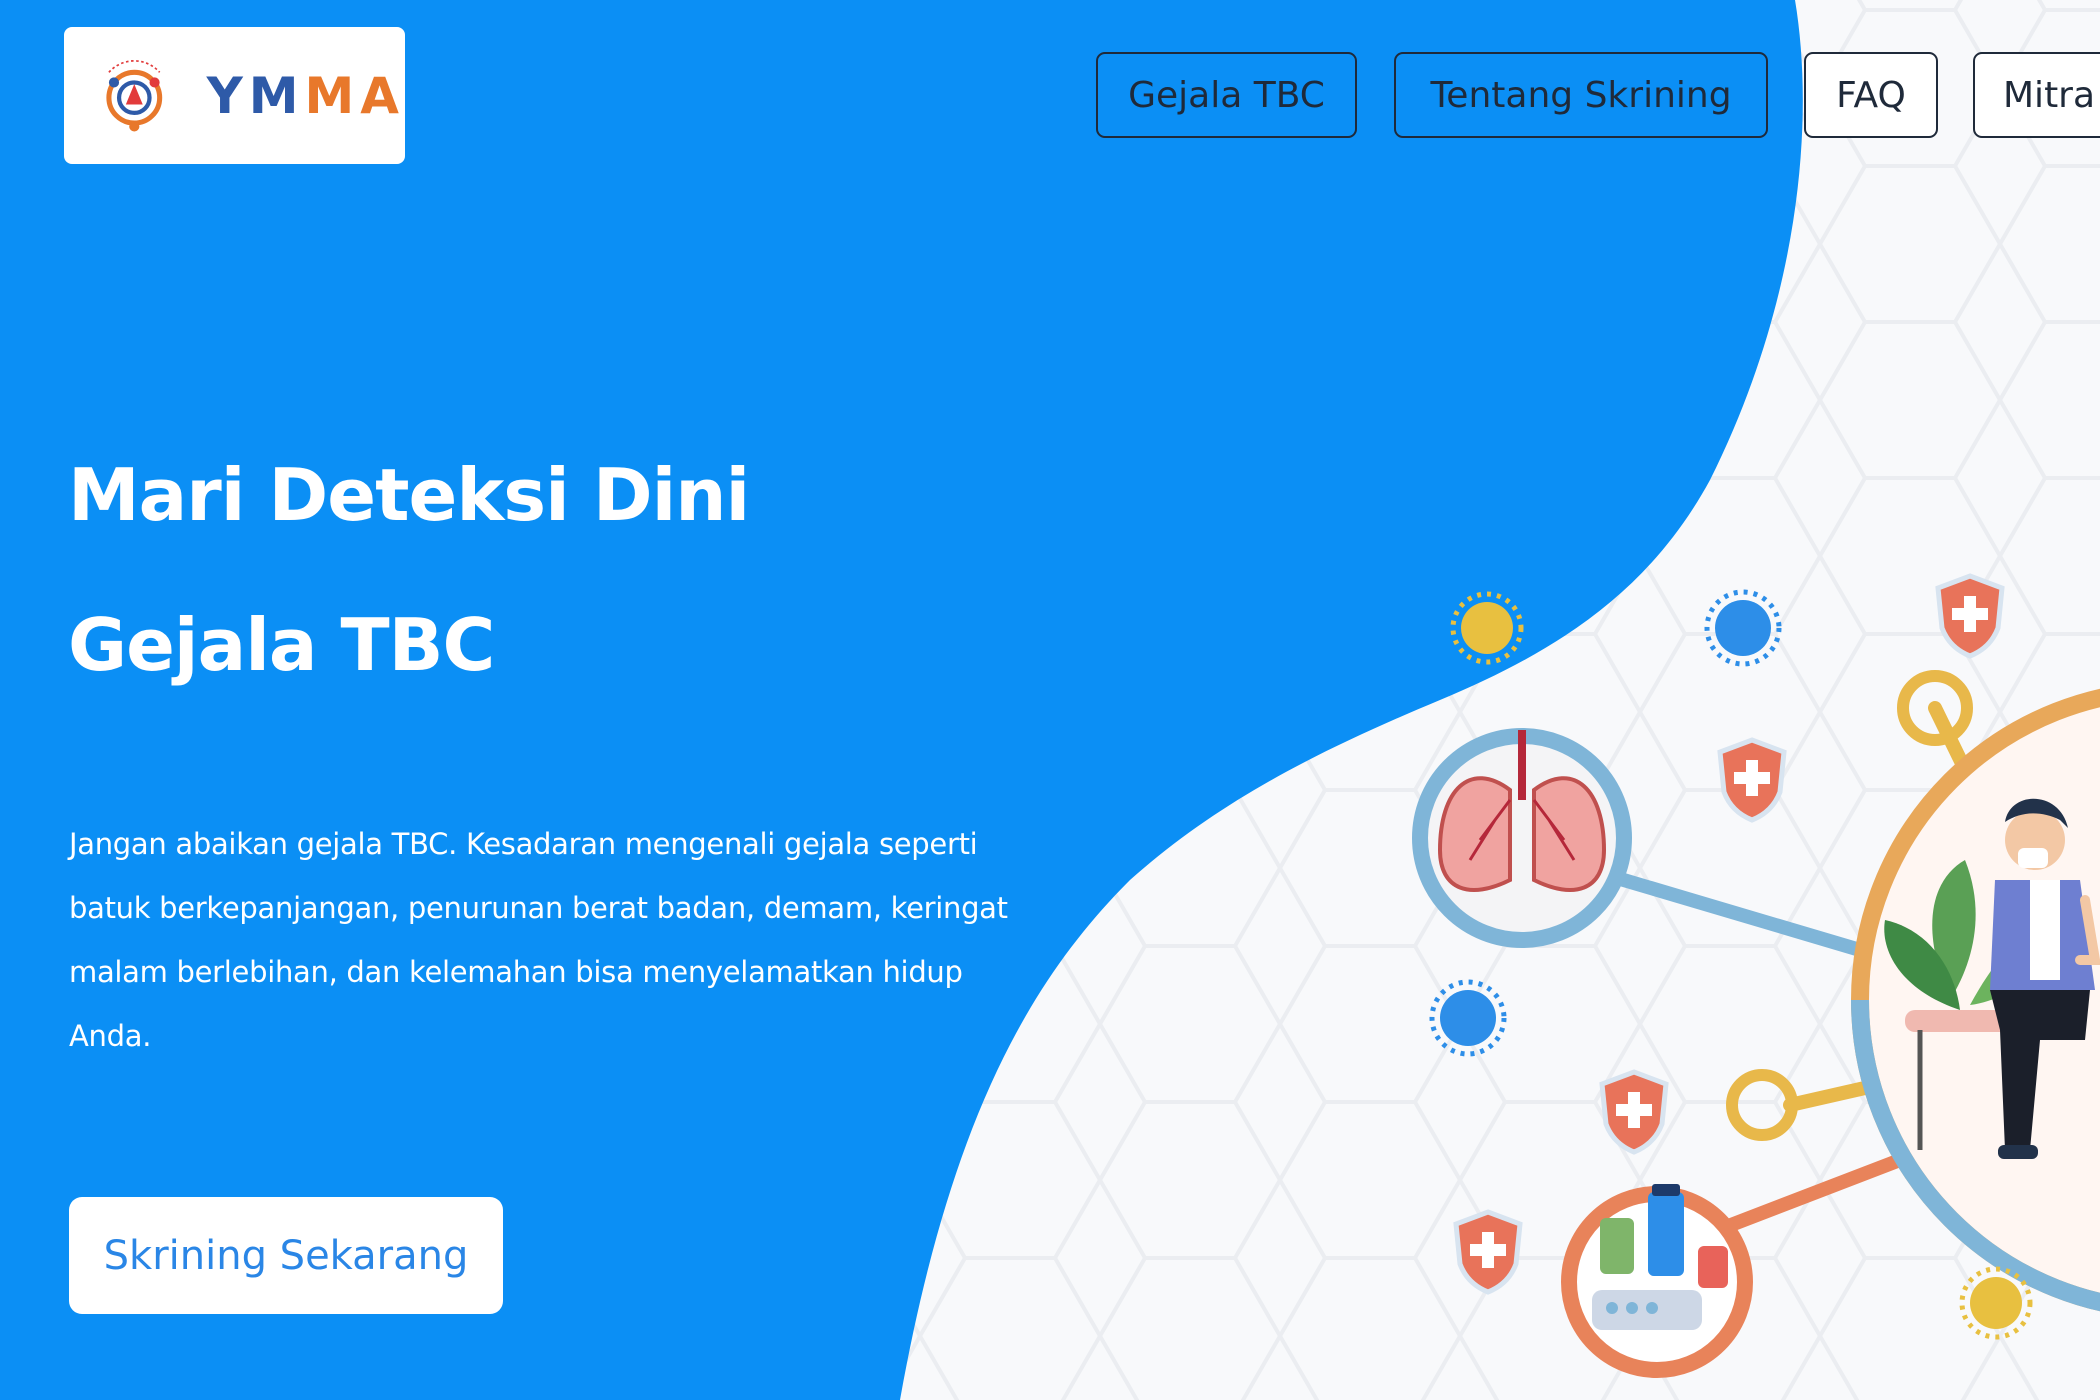 The width and height of the screenshot is (2100, 1400). I want to click on medicine-icon, so click(1657, 1281).